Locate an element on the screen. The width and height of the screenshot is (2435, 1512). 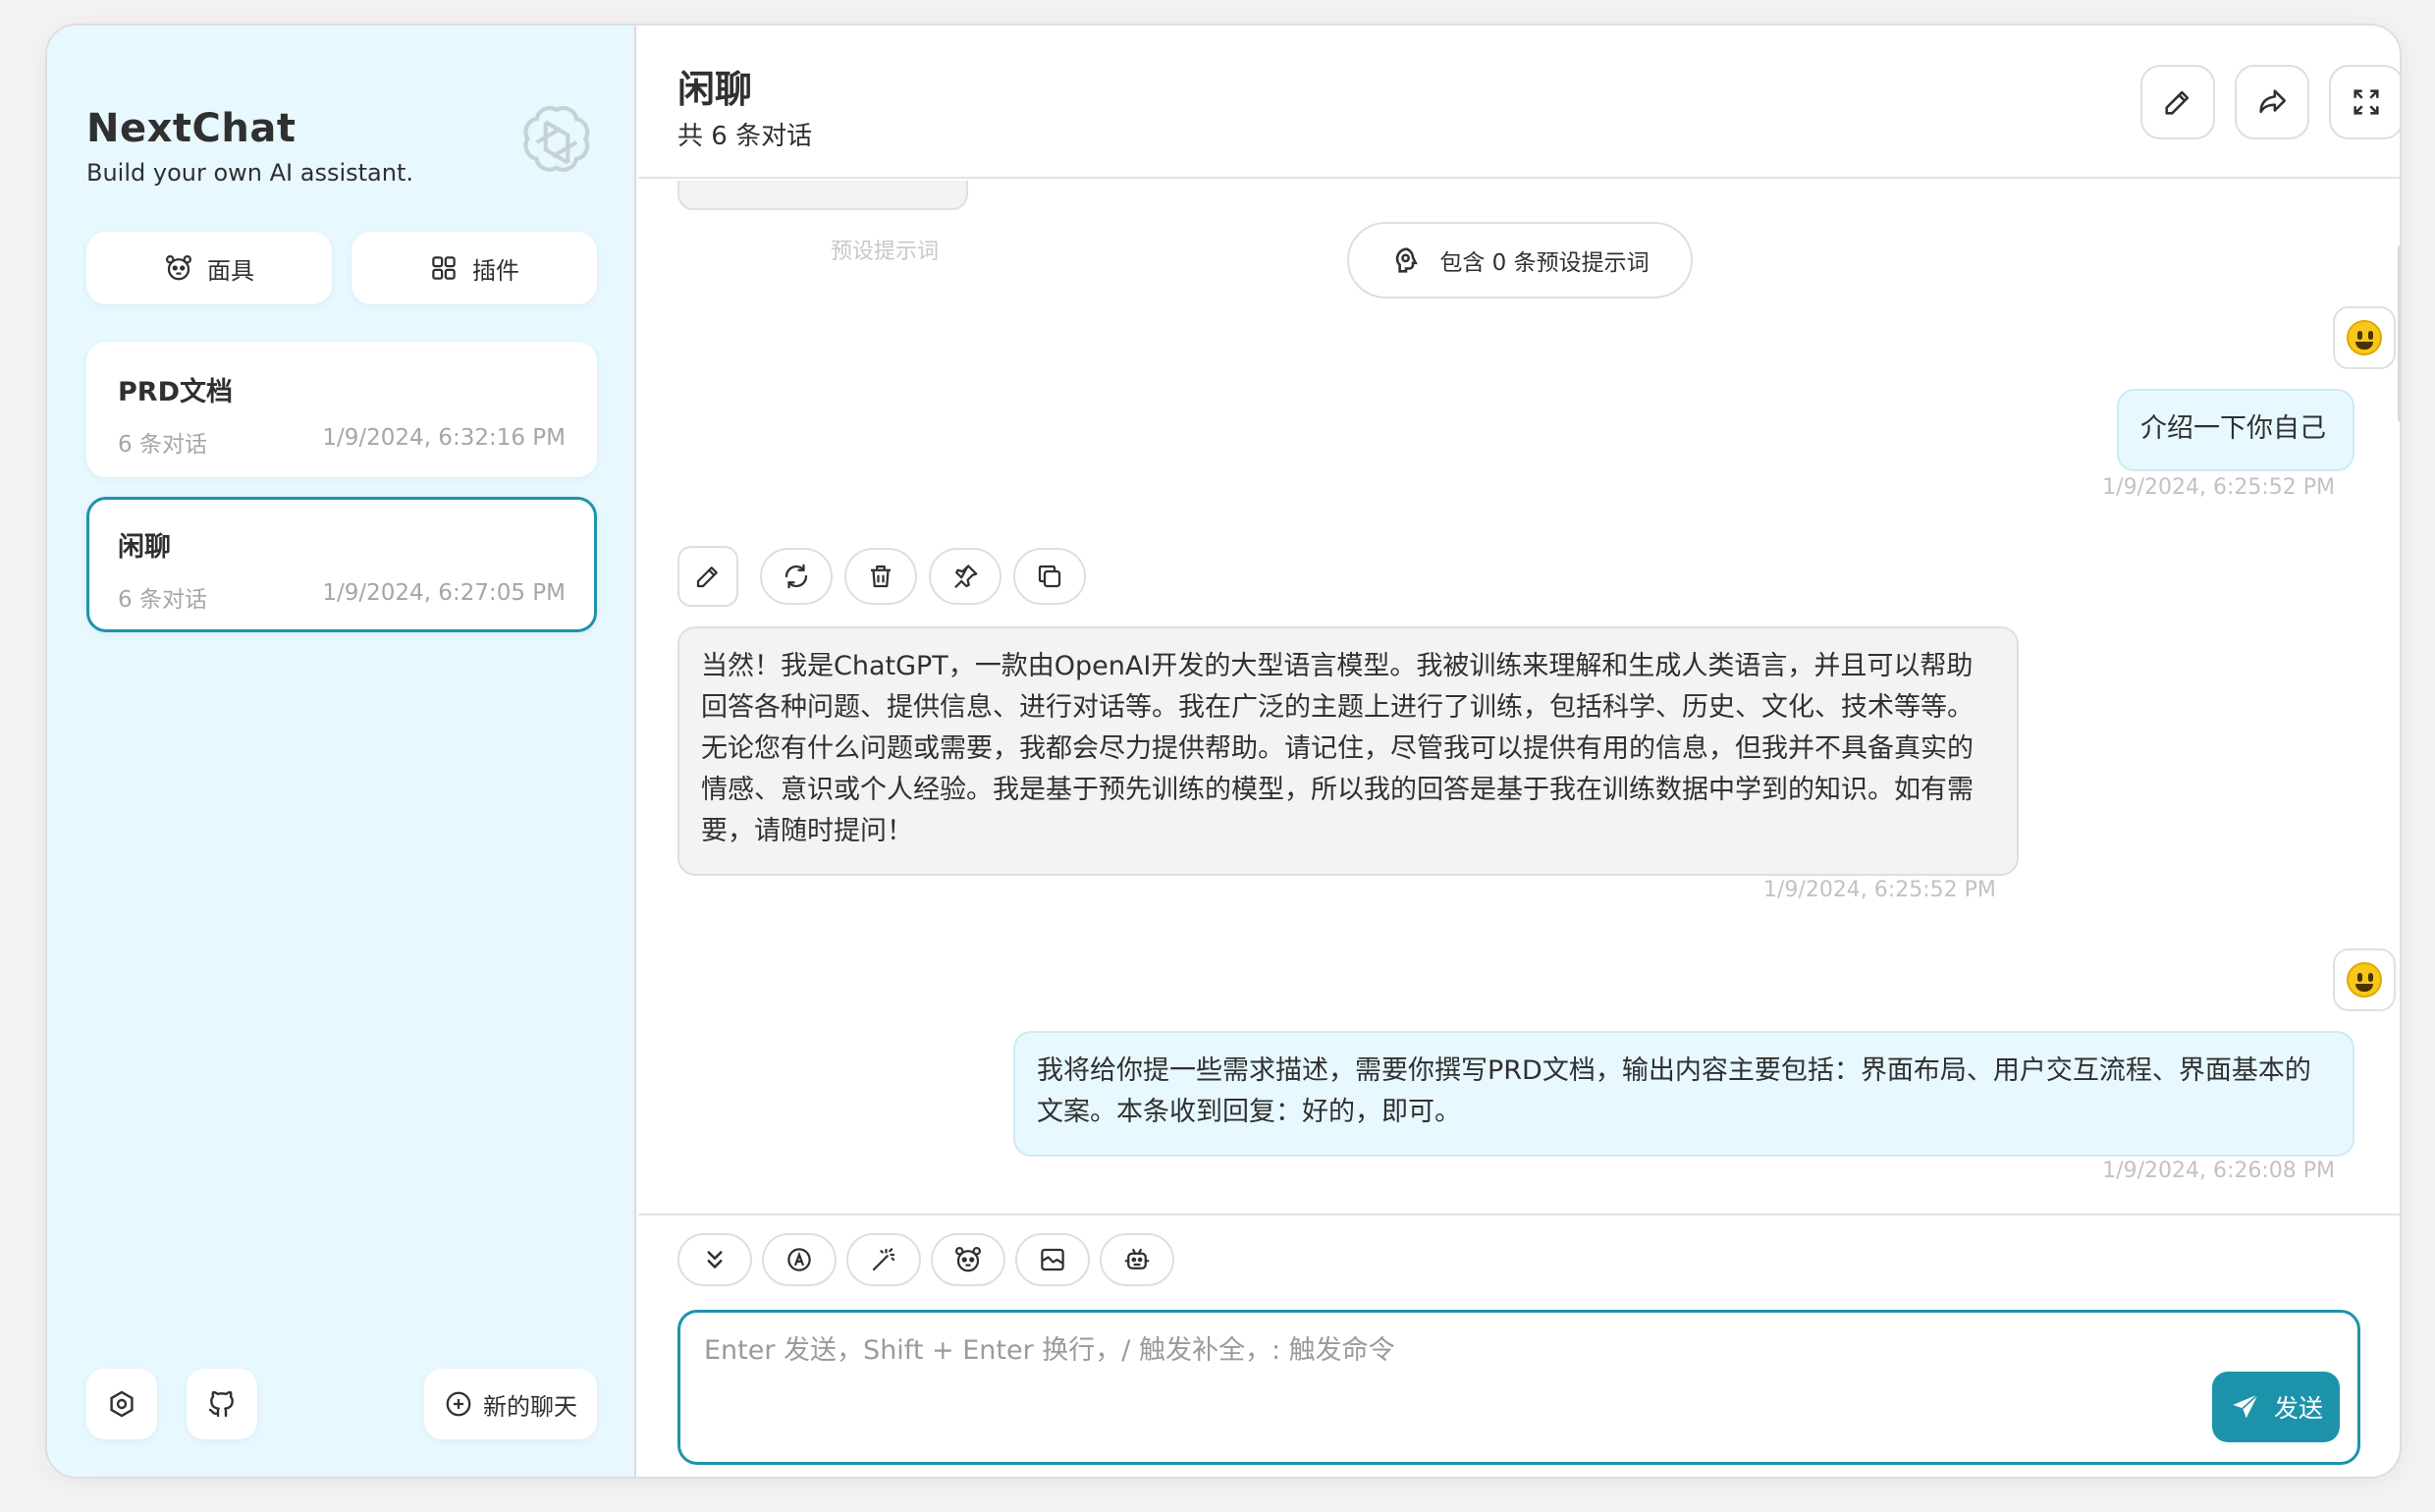
double-chevron-down-icon is located at coordinates (715, 1260).